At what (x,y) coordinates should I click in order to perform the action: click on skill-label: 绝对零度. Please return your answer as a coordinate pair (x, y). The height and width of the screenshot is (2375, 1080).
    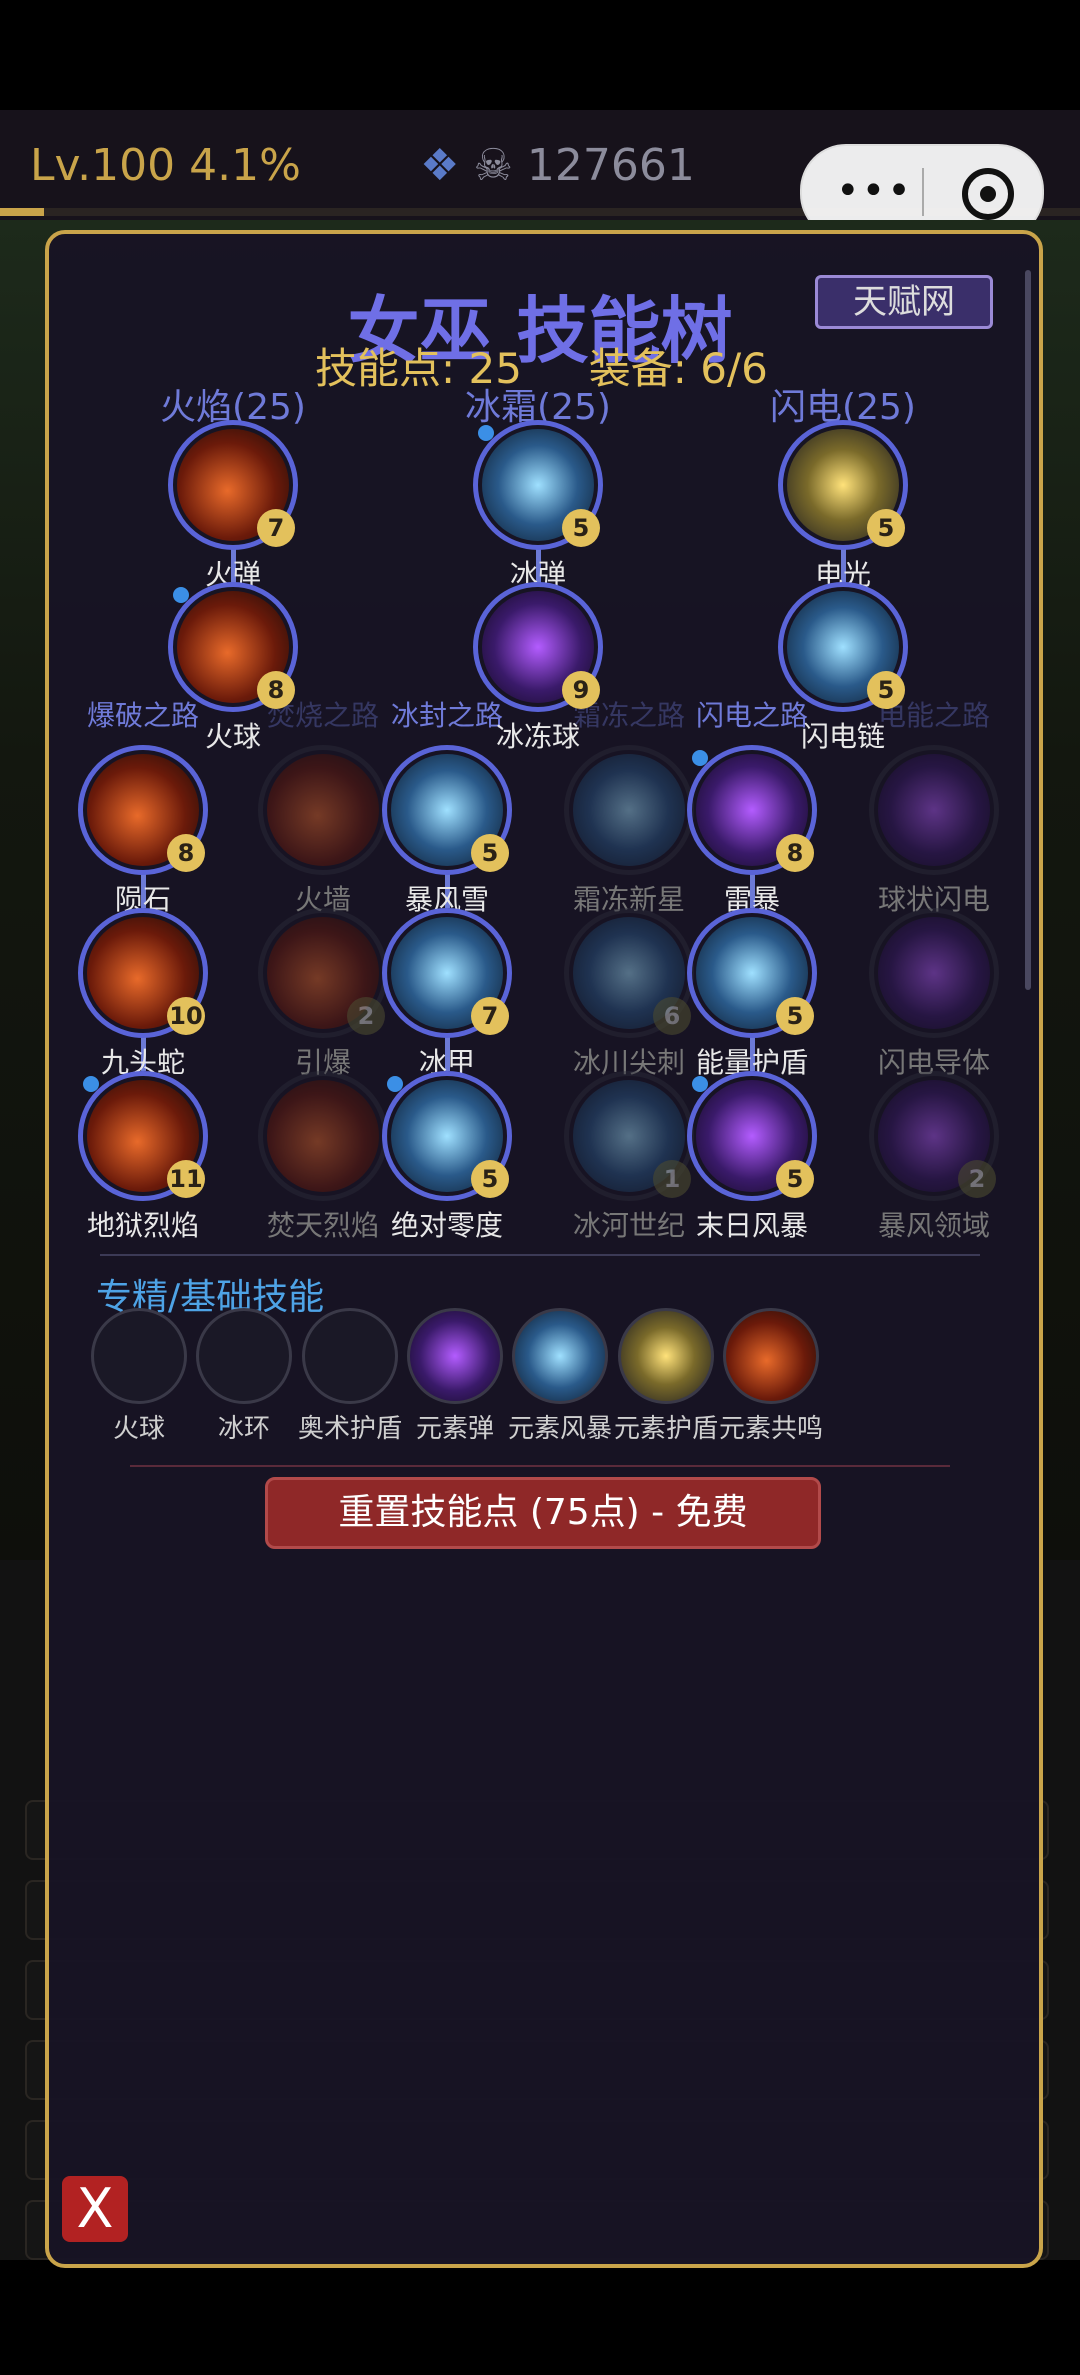
    Looking at the image, I should click on (446, 1225).